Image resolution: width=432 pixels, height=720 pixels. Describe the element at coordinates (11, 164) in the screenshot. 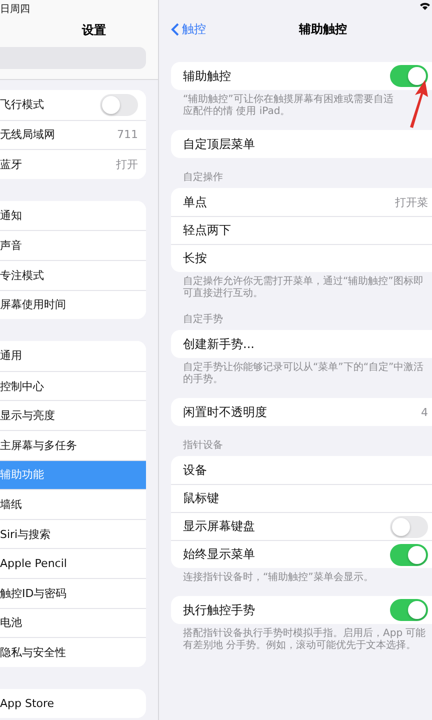

I see `item-label: 蓝牙` at that location.